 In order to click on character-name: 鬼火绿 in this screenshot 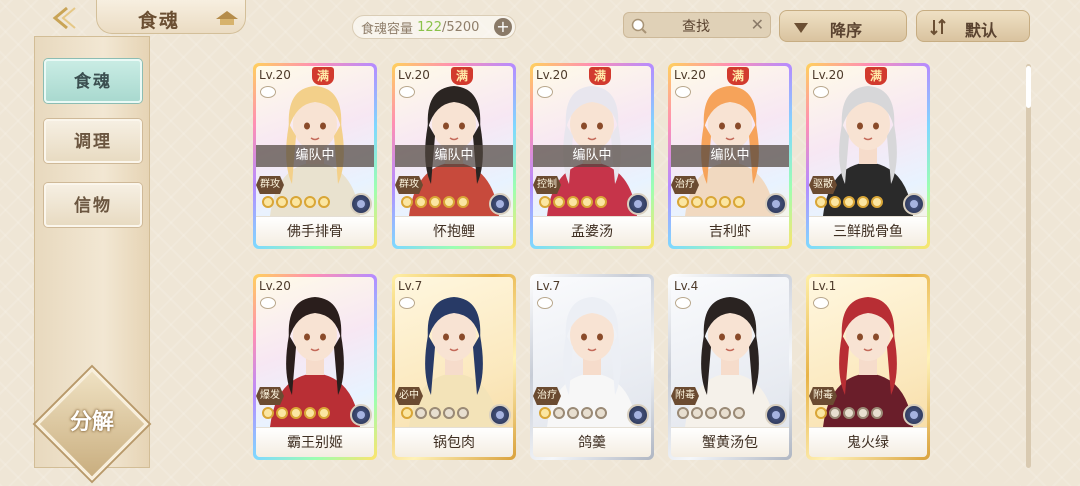, I will do `click(868, 442)`.